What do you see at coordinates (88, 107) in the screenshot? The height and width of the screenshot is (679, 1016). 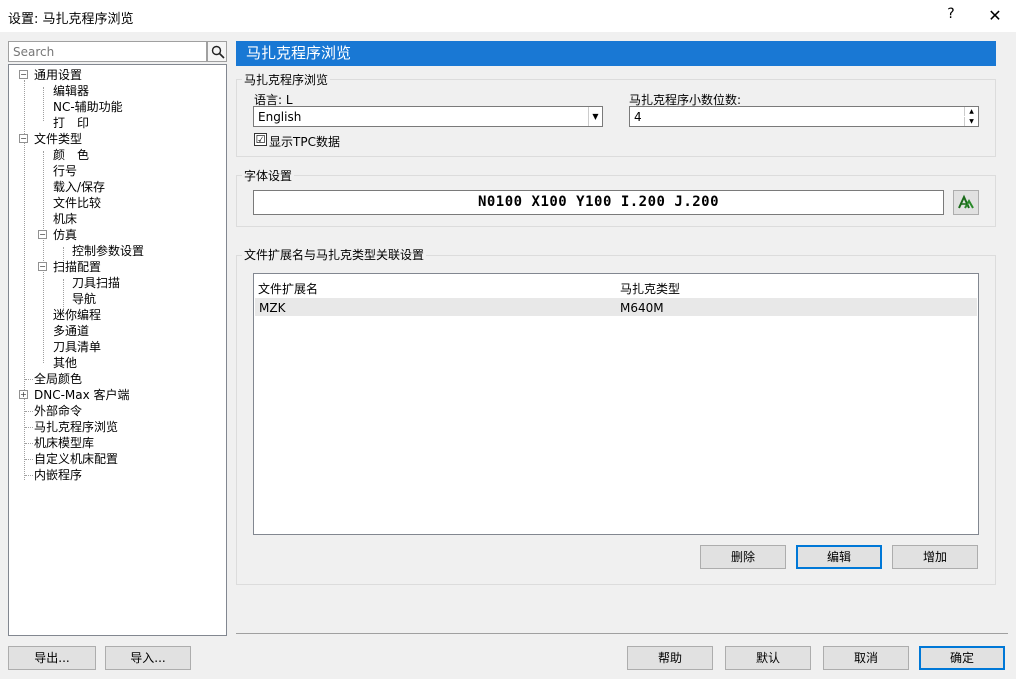 I see `tree-item-nc-assist: NC-辅助功能` at bounding box center [88, 107].